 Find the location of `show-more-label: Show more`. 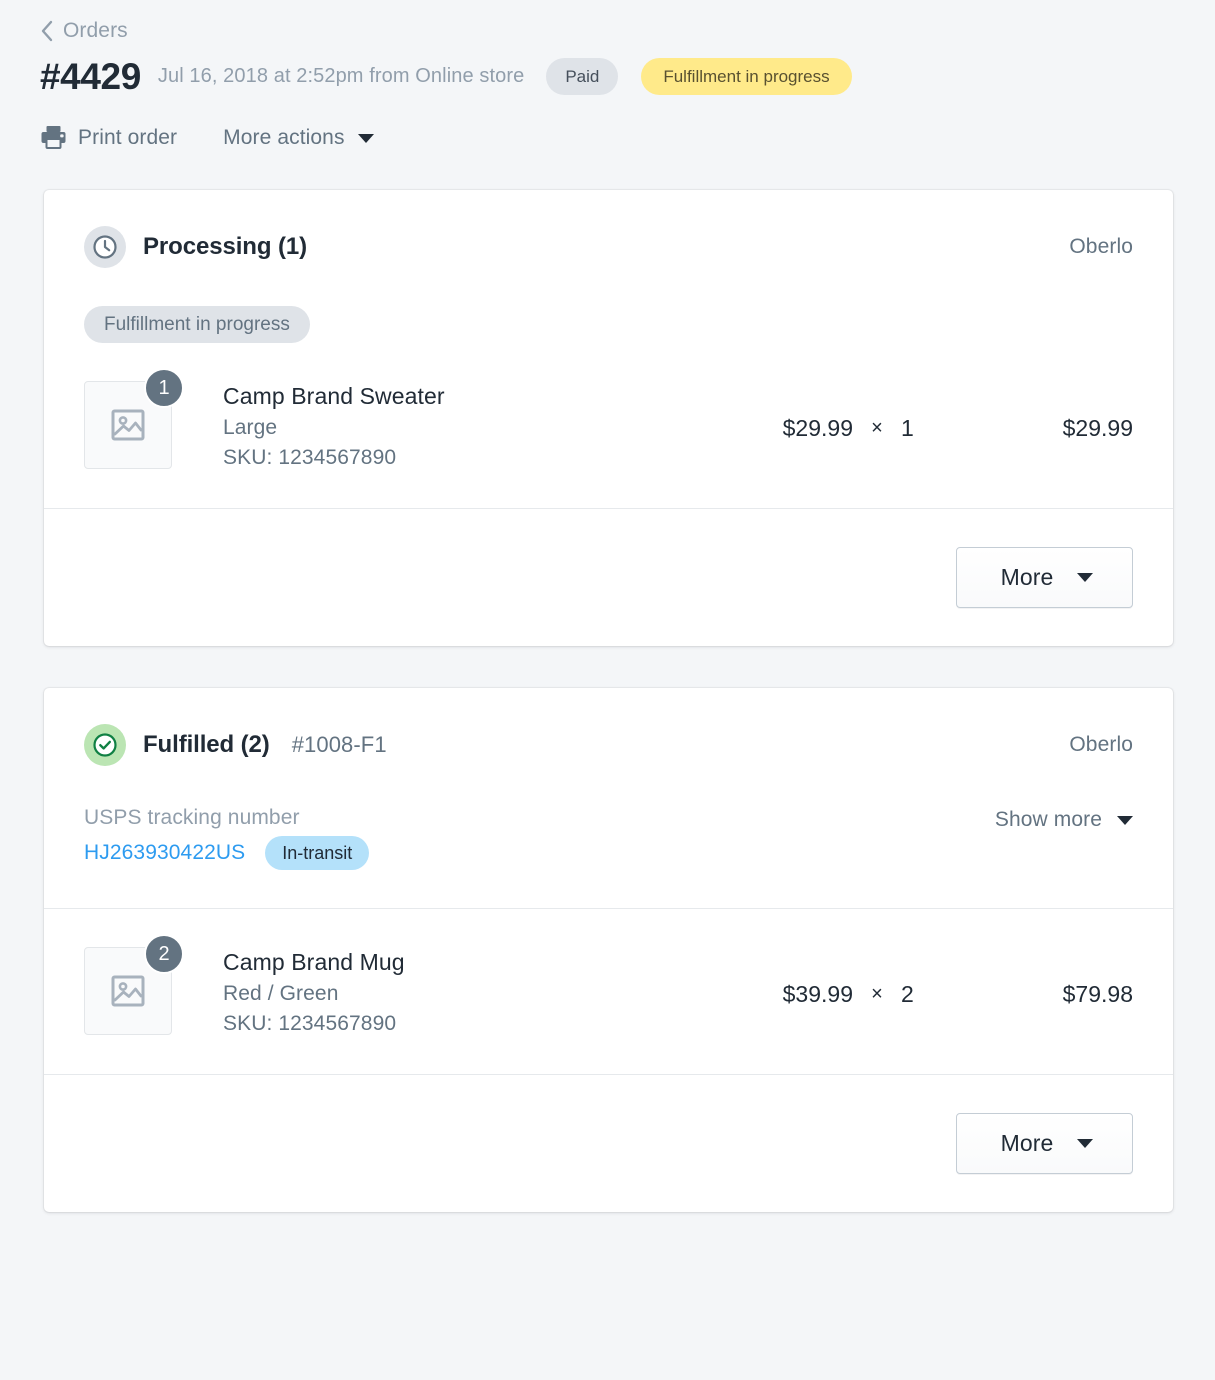

show-more-label: Show more is located at coordinates (1048, 819).